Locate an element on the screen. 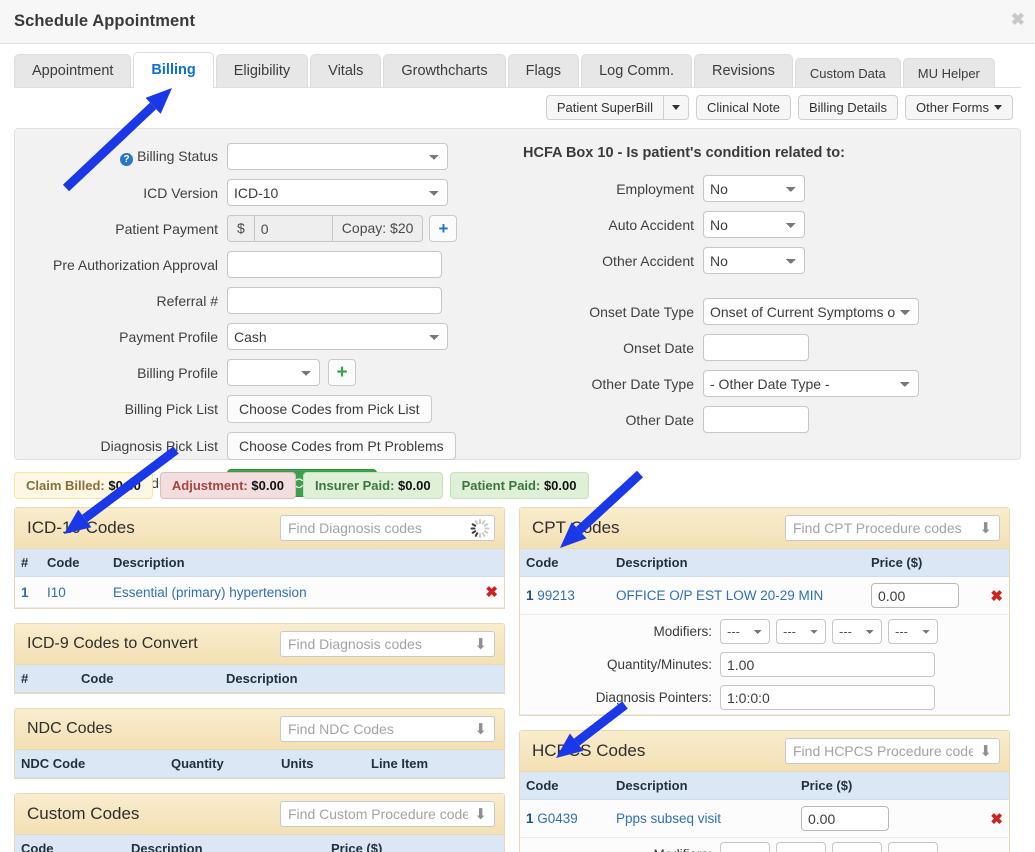 This screenshot has width=1035, height=852. tab-mu-helper: MU Helper is located at coordinates (948, 73).